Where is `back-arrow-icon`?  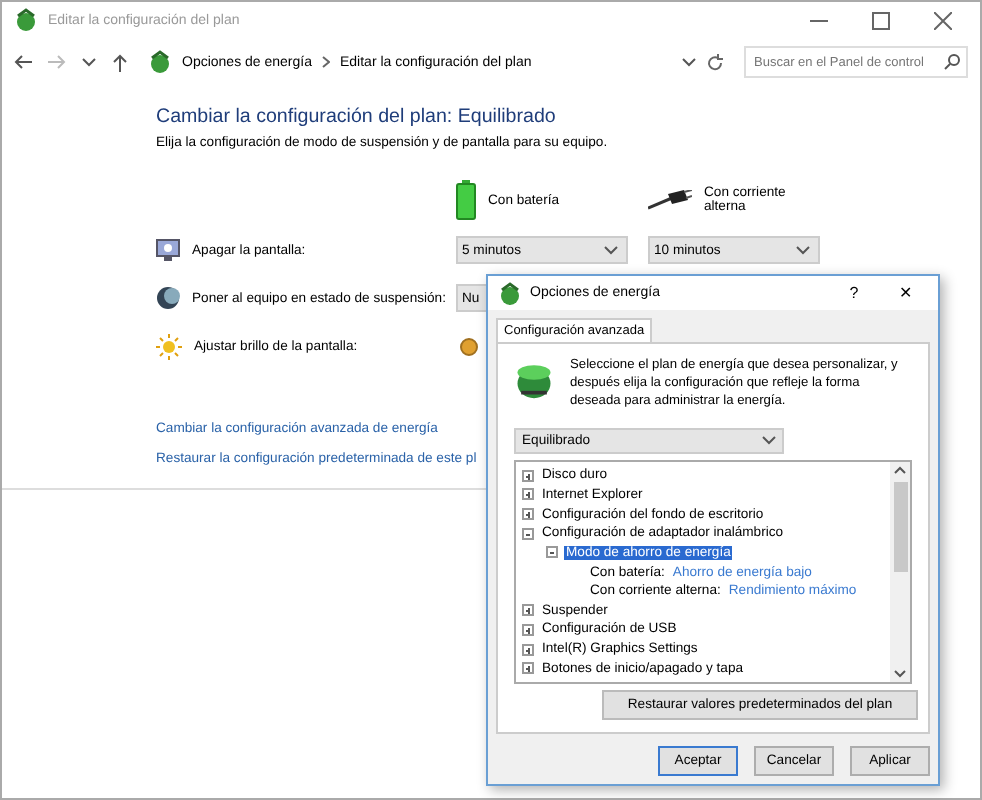
back-arrow-icon is located at coordinates (23, 62).